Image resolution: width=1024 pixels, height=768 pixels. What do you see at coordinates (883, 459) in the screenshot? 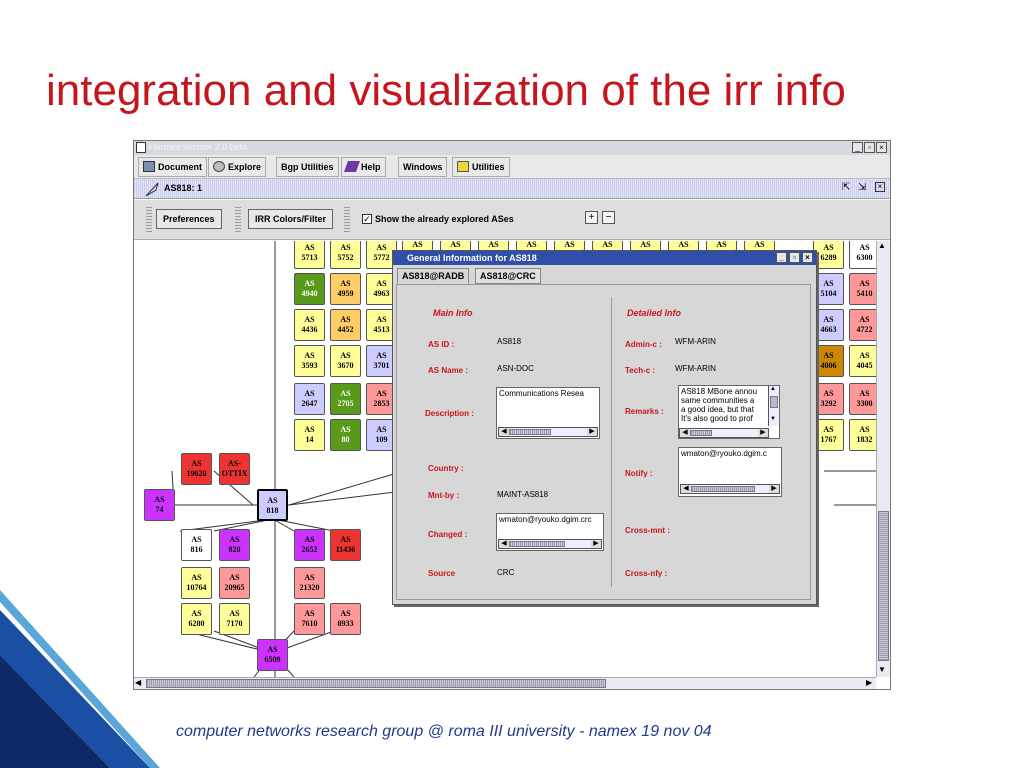
I see `vertical-scrollbar: ▲ ▼` at bounding box center [883, 459].